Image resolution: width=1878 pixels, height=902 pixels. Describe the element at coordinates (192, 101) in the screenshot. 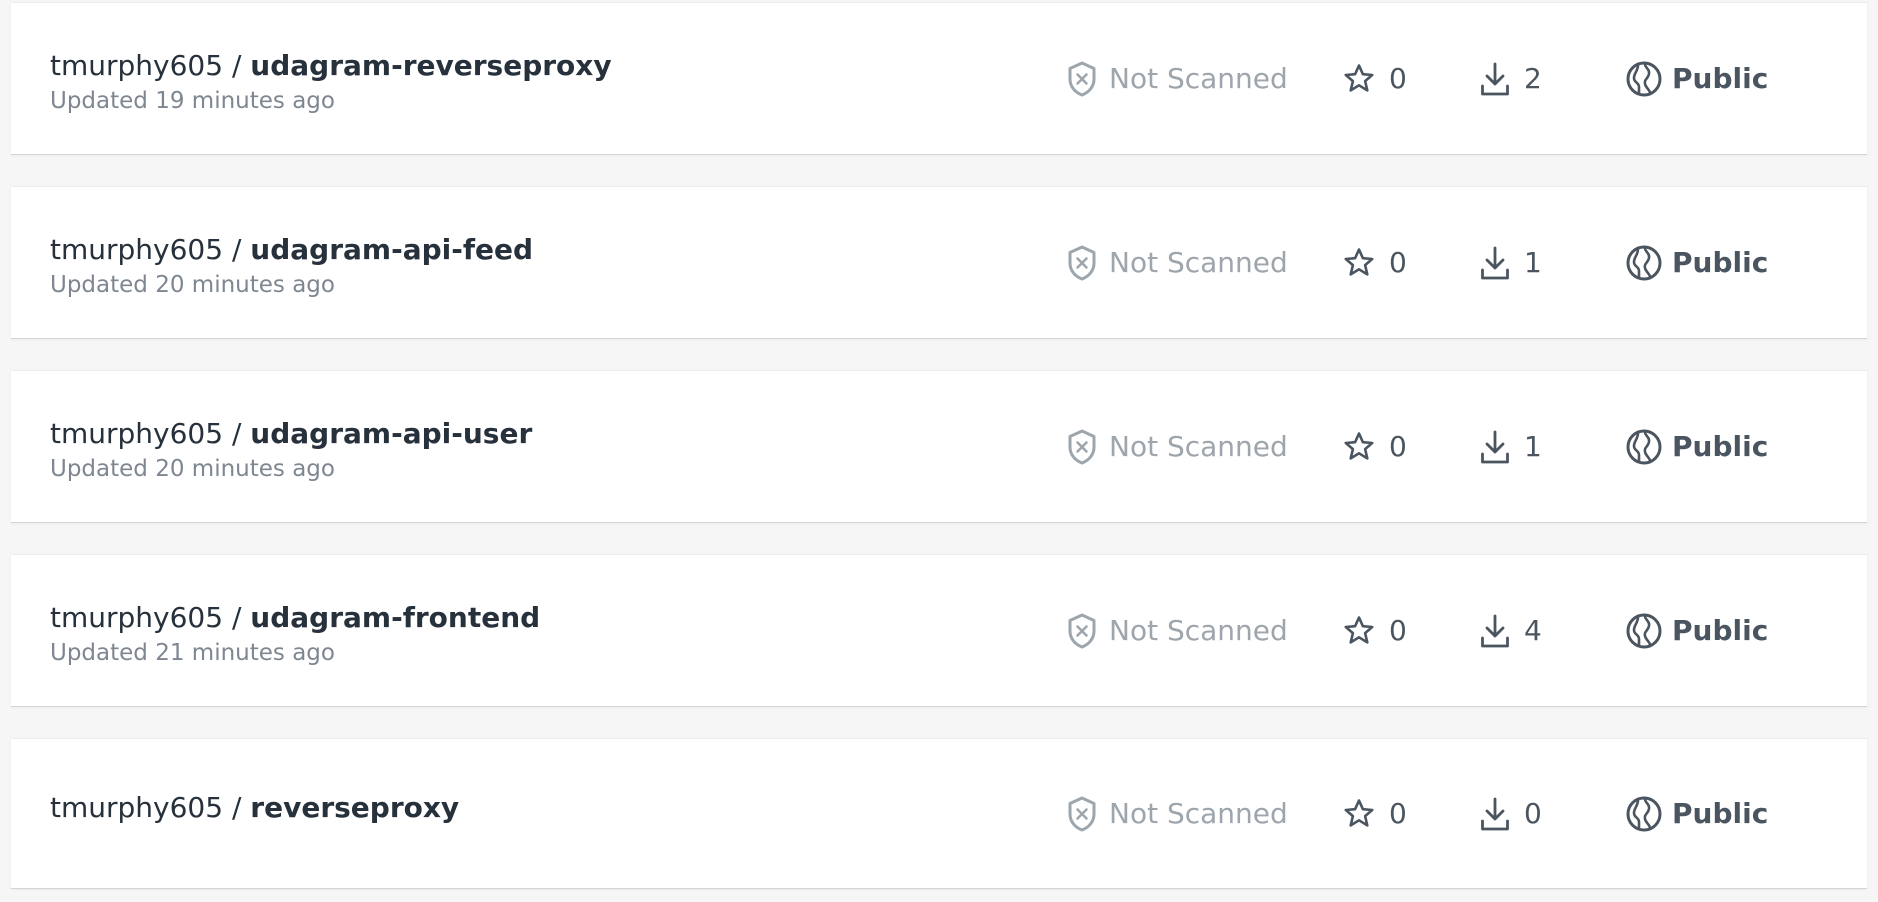

I see `repository-updated-time: Updated 19 minutes ago` at that location.